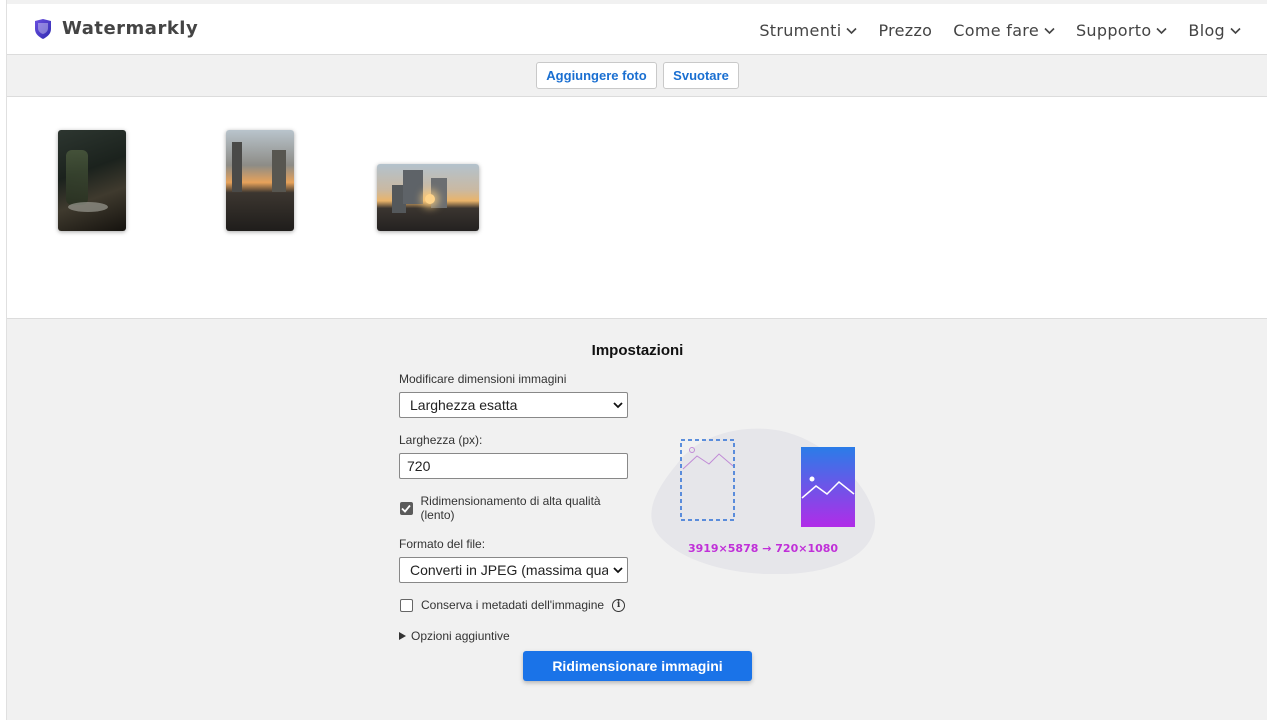  I want to click on nav-item-blog: Blog, so click(1214, 30).